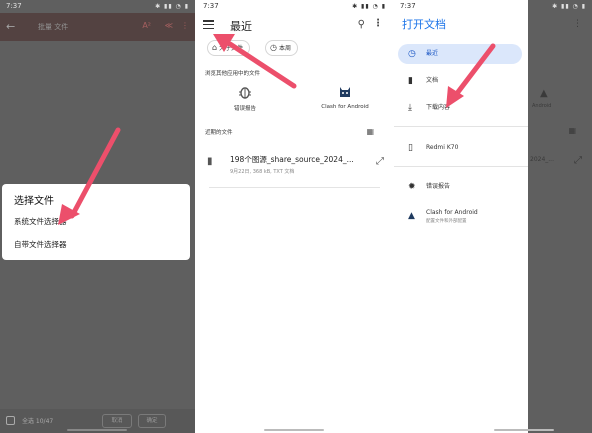 The image size is (592, 433). What do you see at coordinates (262, 172) in the screenshot?
I see `file-meta: 9月22日, 368 kB, TXT 文档` at bounding box center [262, 172].